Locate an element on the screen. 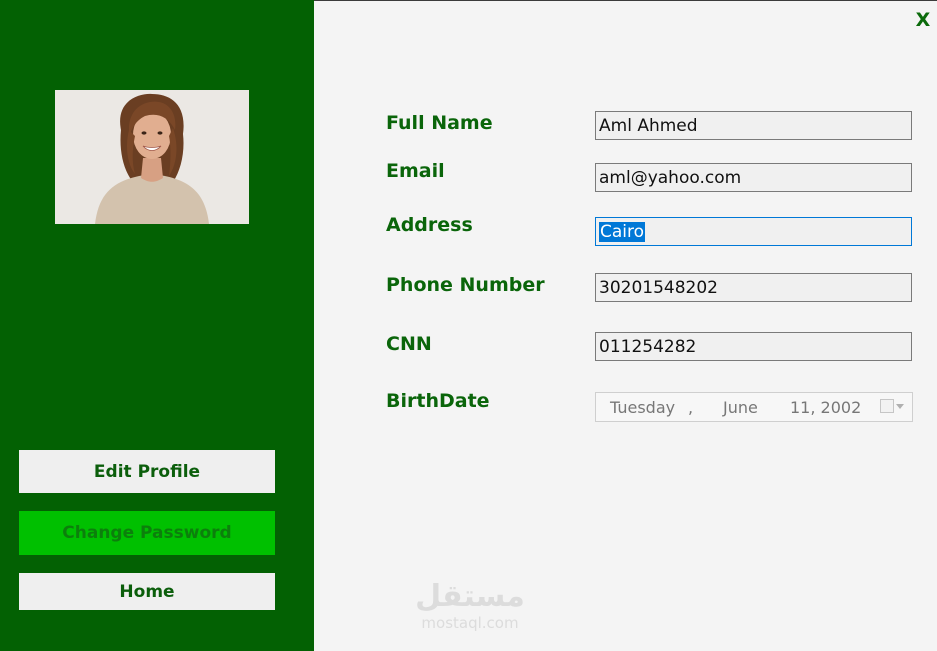 The width and height of the screenshot is (937, 651). phone-number-input: 30201548202 is located at coordinates (753, 287).